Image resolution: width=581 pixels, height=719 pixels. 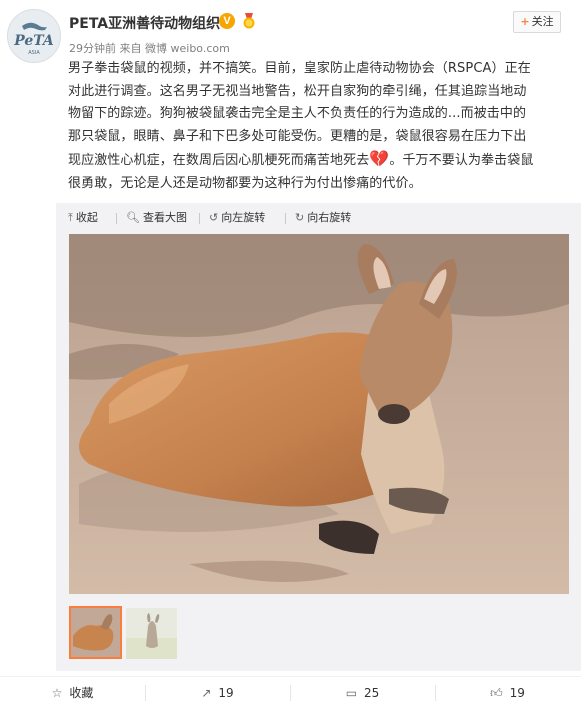 I want to click on arrow-up-icon: ⤒, so click(x=70, y=217).